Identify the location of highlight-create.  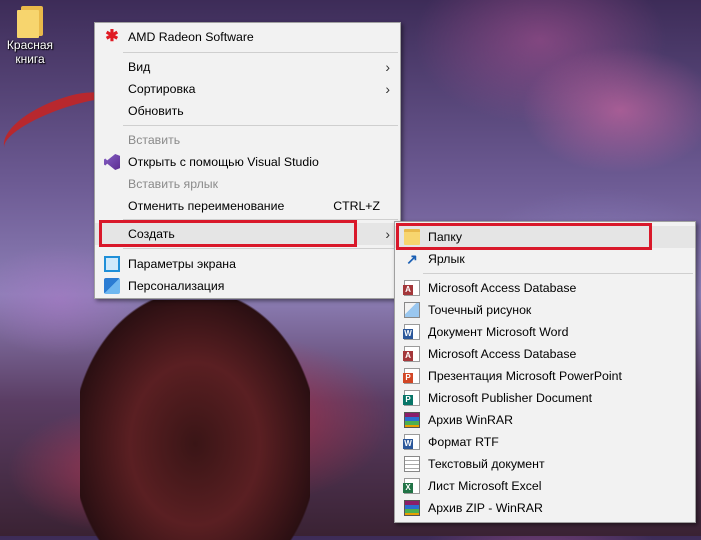
(228, 233).